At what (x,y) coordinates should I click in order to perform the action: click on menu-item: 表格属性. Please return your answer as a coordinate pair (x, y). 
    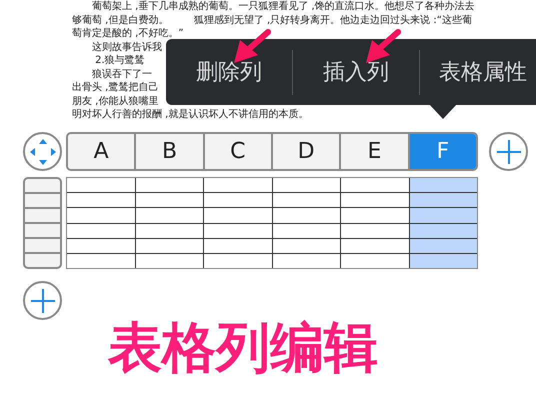
    Looking at the image, I should click on (483, 72).